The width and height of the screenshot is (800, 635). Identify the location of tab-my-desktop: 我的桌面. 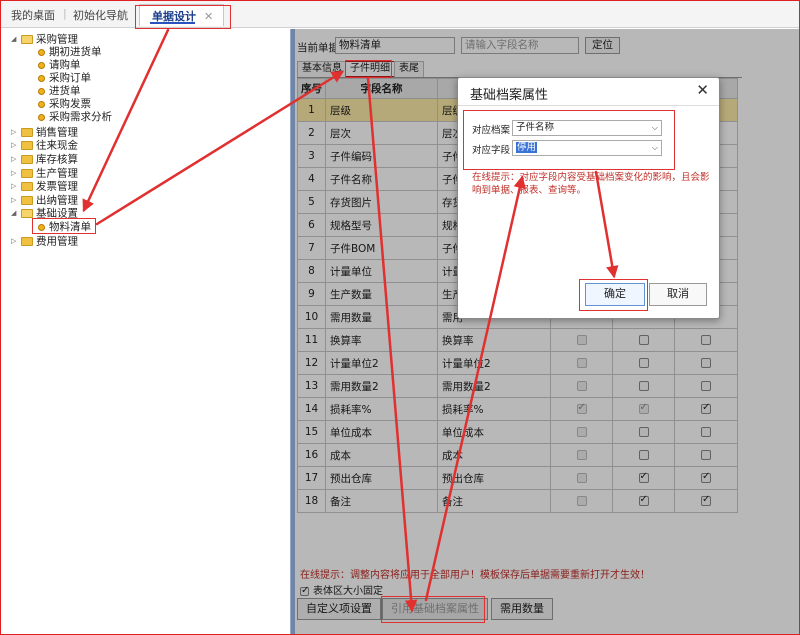
(33, 15).